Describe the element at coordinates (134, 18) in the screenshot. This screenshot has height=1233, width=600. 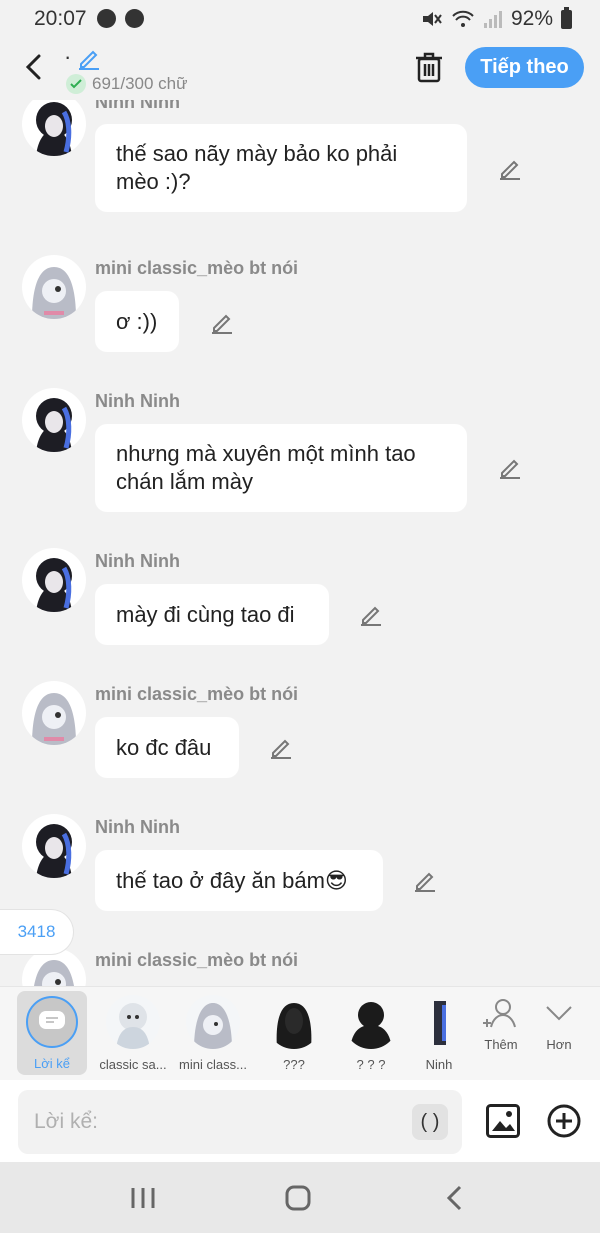
I see `account-icon` at that location.